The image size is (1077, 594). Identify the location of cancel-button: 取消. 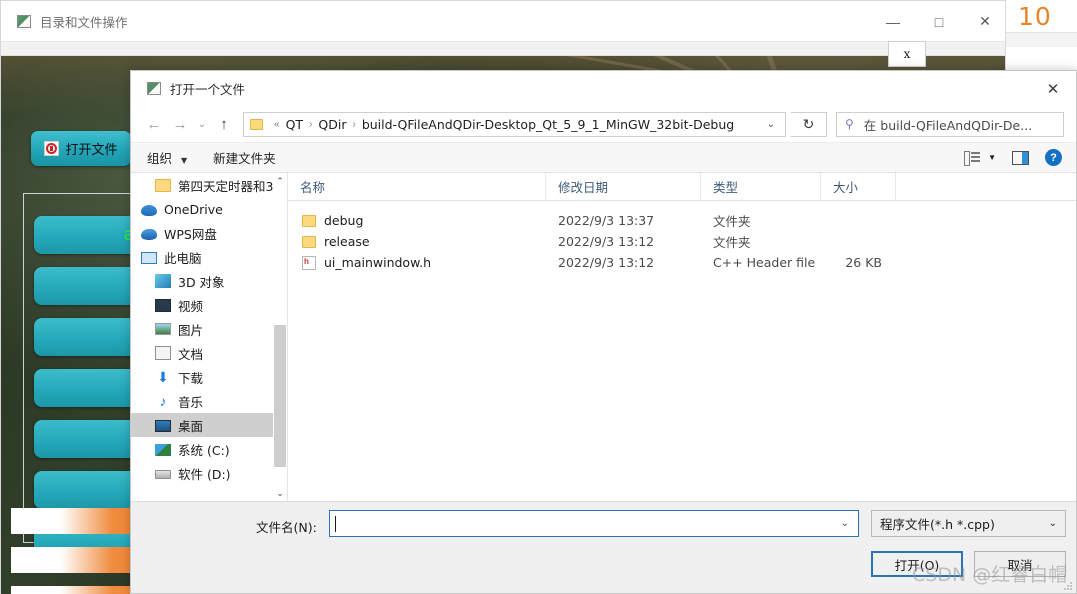
(1020, 564).